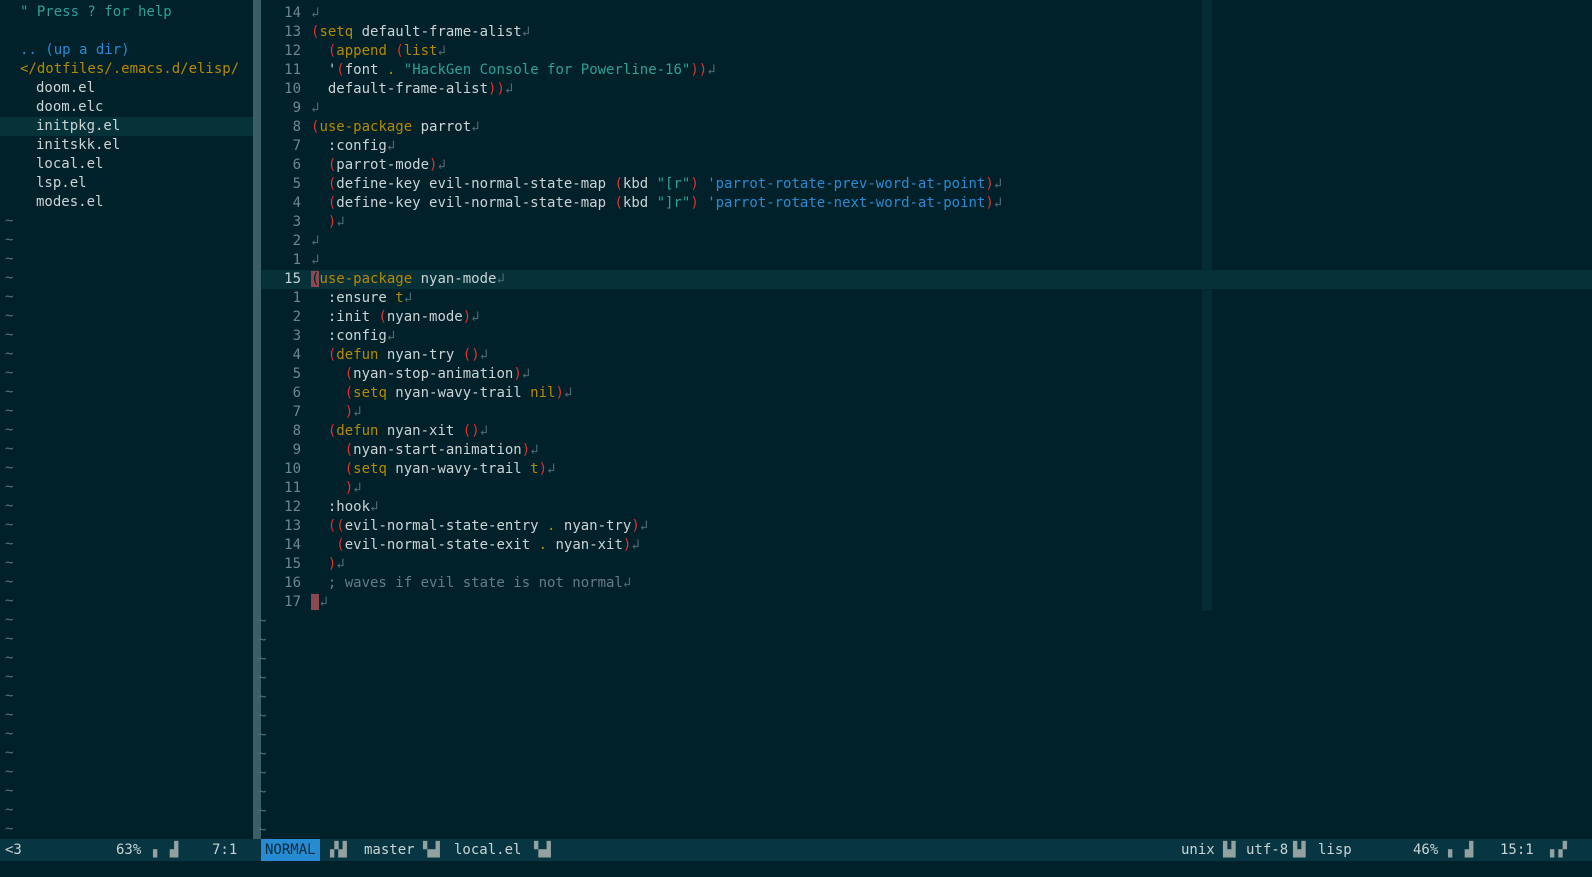 This screenshot has width=1592, height=877. What do you see at coordinates (395, 127) in the screenshot?
I see `code-text: (use-package parrot↲` at bounding box center [395, 127].